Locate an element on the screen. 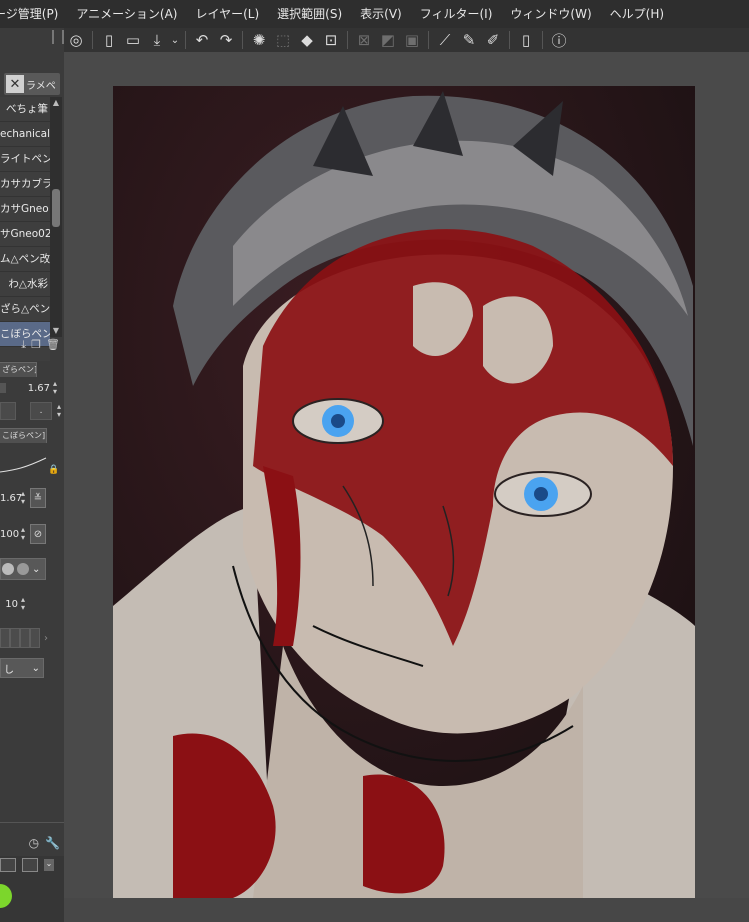  tip-shape-row: ⌄ is located at coordinates (32, 569).